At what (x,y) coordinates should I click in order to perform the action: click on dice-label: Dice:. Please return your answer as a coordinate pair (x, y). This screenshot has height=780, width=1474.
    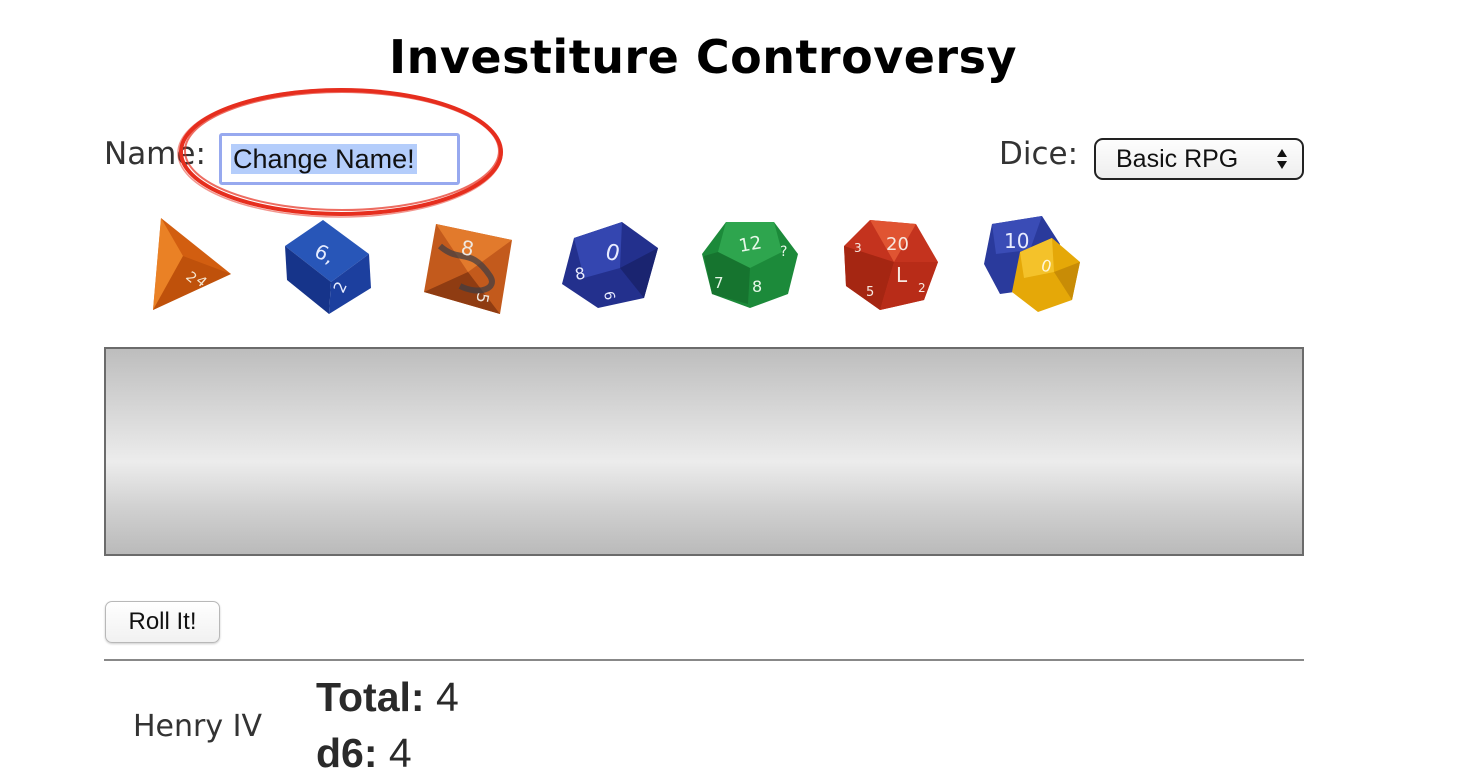
    Looking at the image, I should click on (1039, 154).